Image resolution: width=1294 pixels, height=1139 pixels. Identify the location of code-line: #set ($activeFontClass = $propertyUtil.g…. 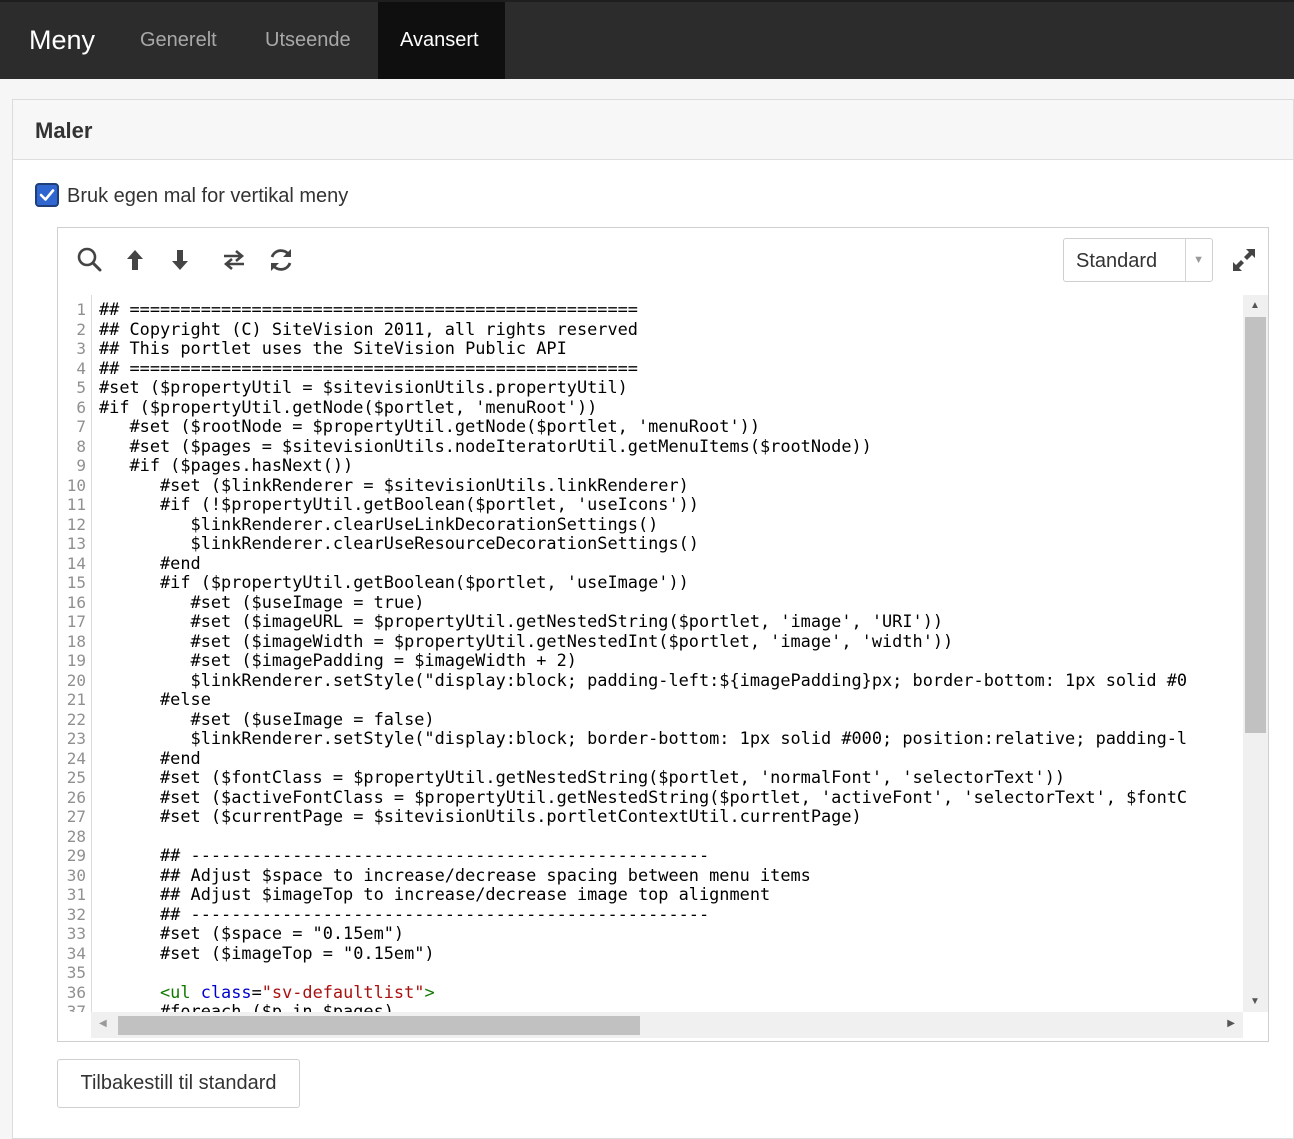
(643, 796).